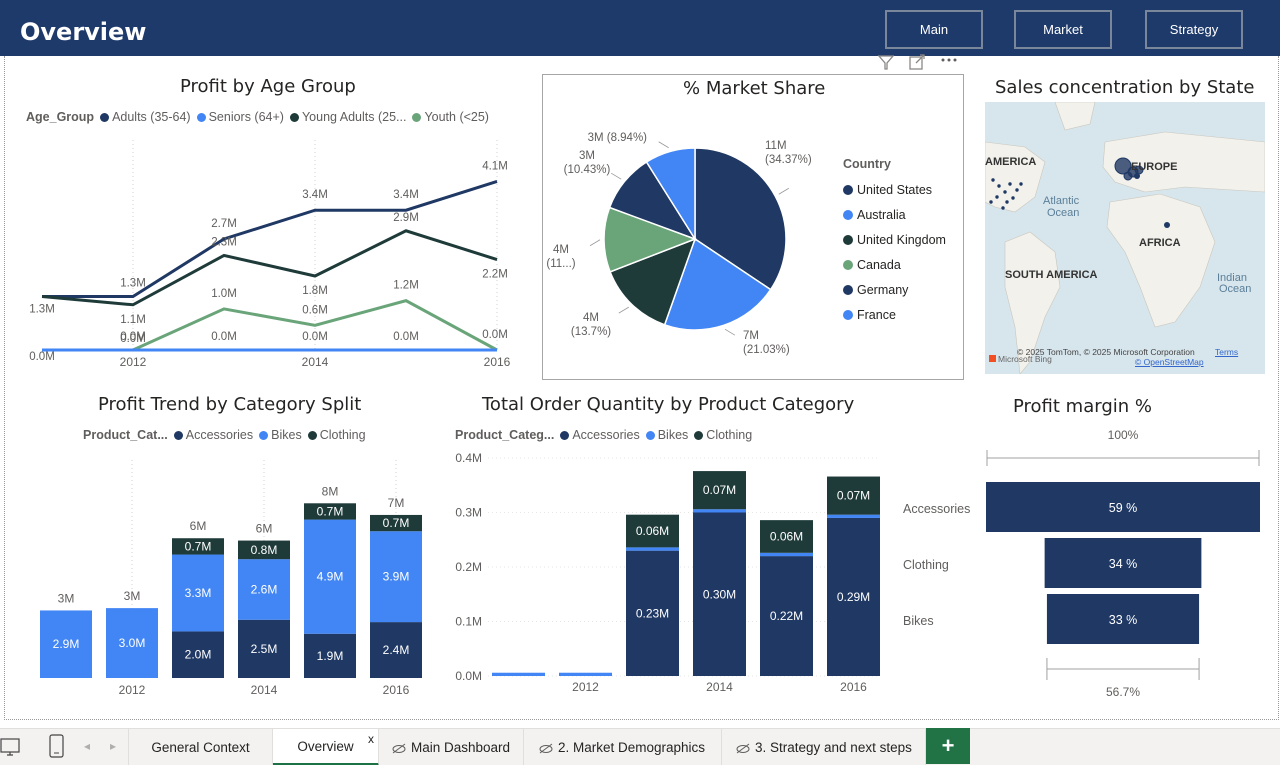  Describe the element at coordinates (1123, 620) in the screenshot. I see `funnel-value-label: 33 %` at that location.